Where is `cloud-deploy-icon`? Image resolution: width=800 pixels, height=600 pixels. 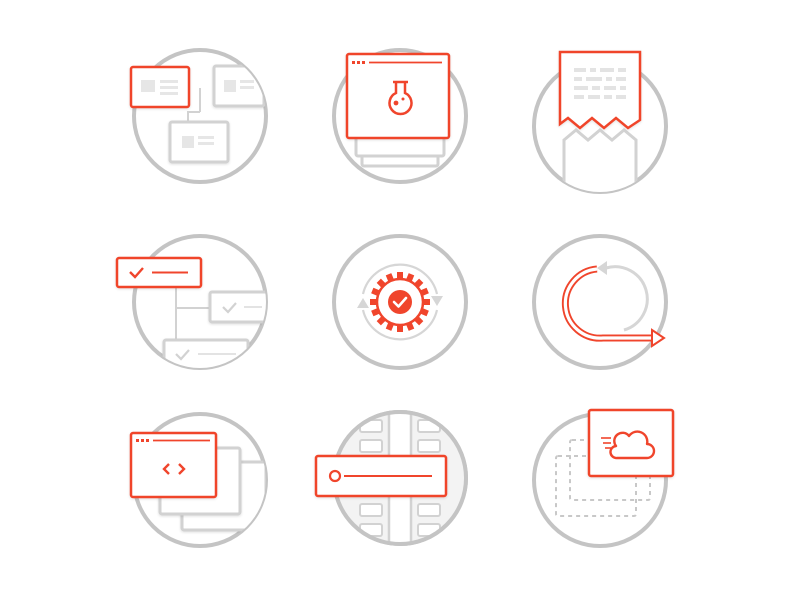
cloud-deploy-icon is located at coordinates (603, 478).